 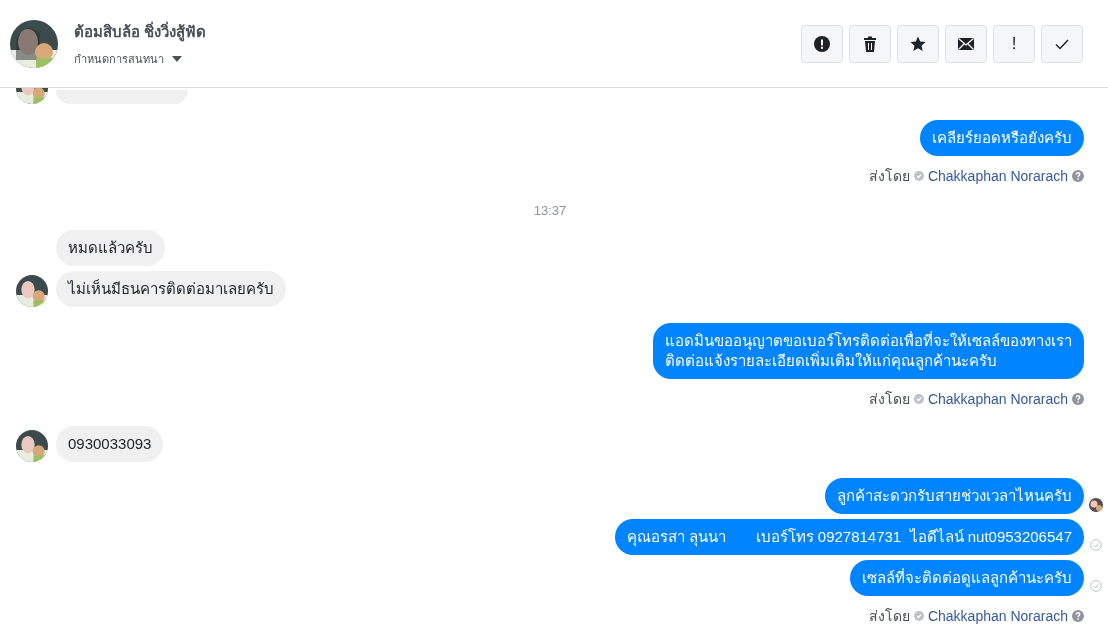 I want to click on message-bubble: 0930033093, so click(x=110, y=444).